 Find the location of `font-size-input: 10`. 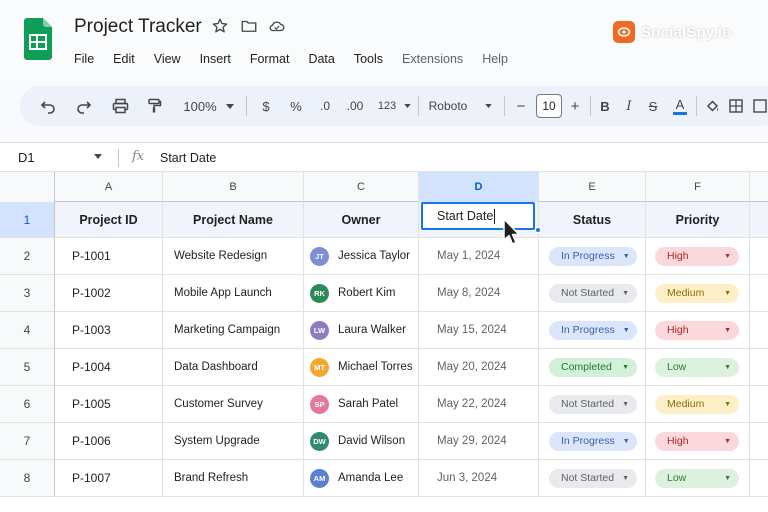

font-size-input: 10 is located at coordinates (549, 106).